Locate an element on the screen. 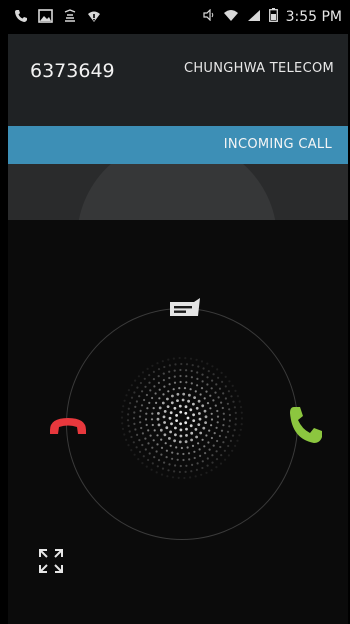 This screenshot has width=350, height=624. phone-answer-icon is located at coordinates (306, 425).